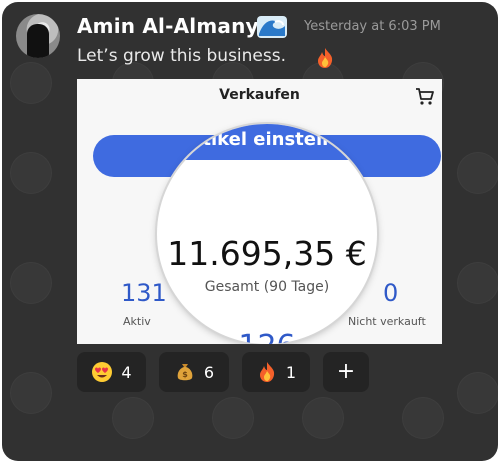 The width and height of the screenshot is (500, 463). I want to click on stat-active-label: Aktiv, so click(137, 321).